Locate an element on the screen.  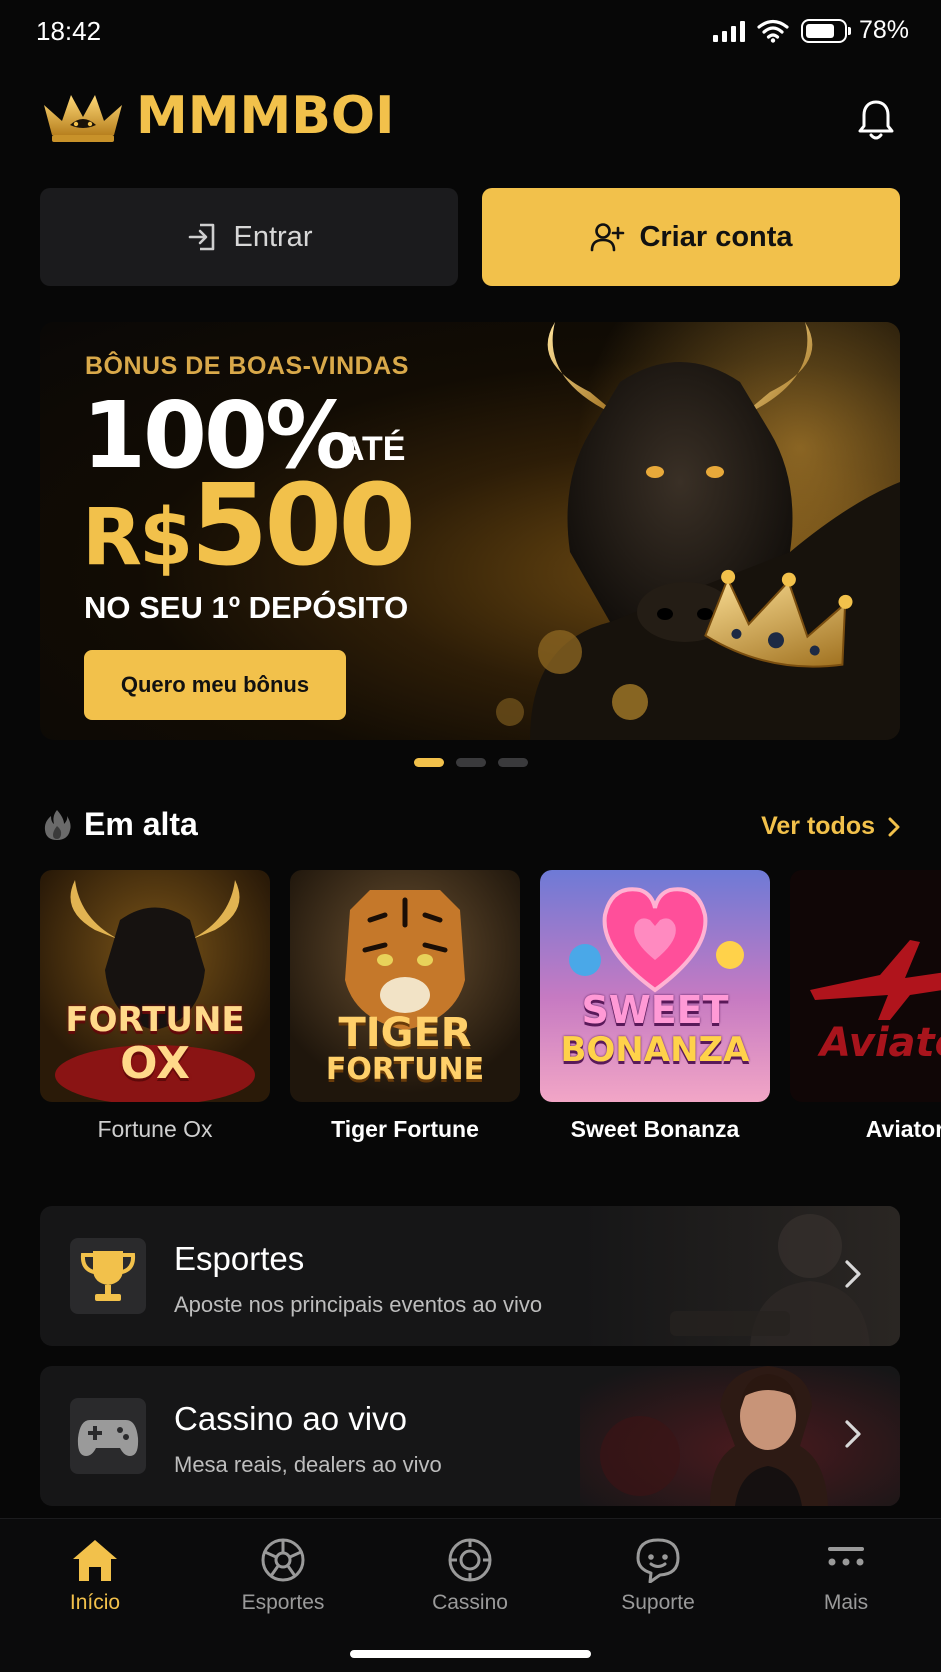
category-title: Esportes is located at coordinates (239, 1258).